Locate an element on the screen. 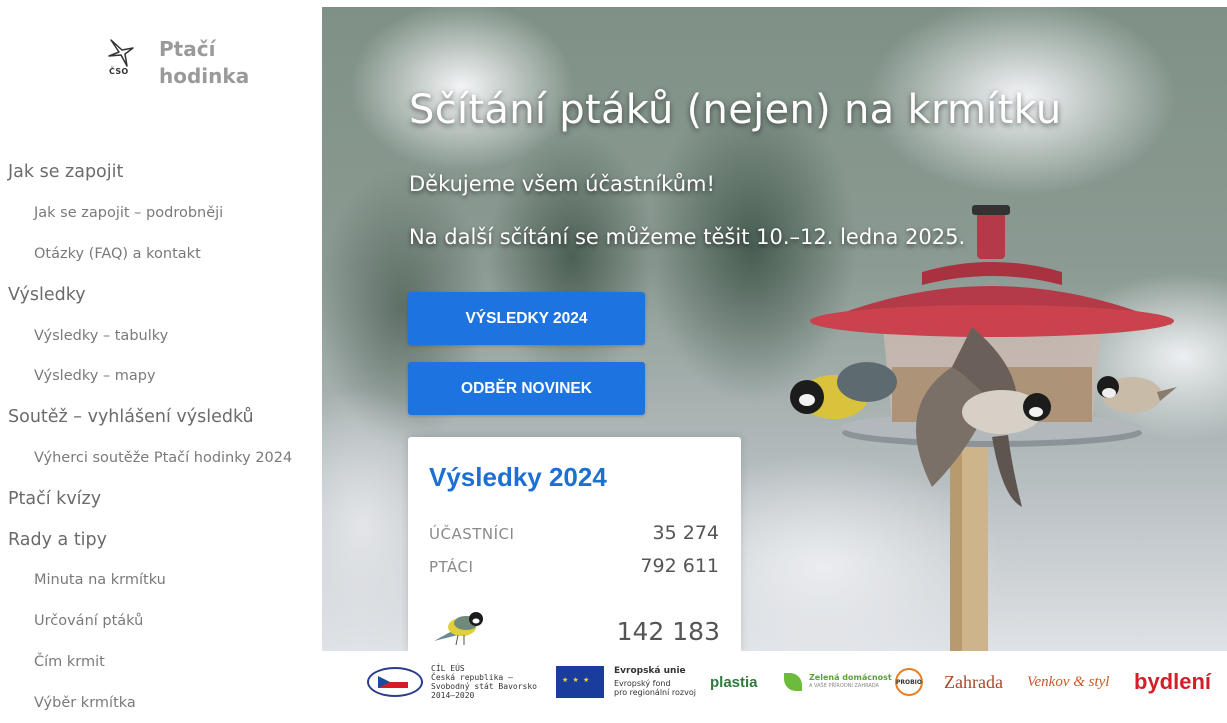 The height and width of the screenshot is (723, 1227). cil-line3: 2014–2020 is located at coordinates (453, 695).